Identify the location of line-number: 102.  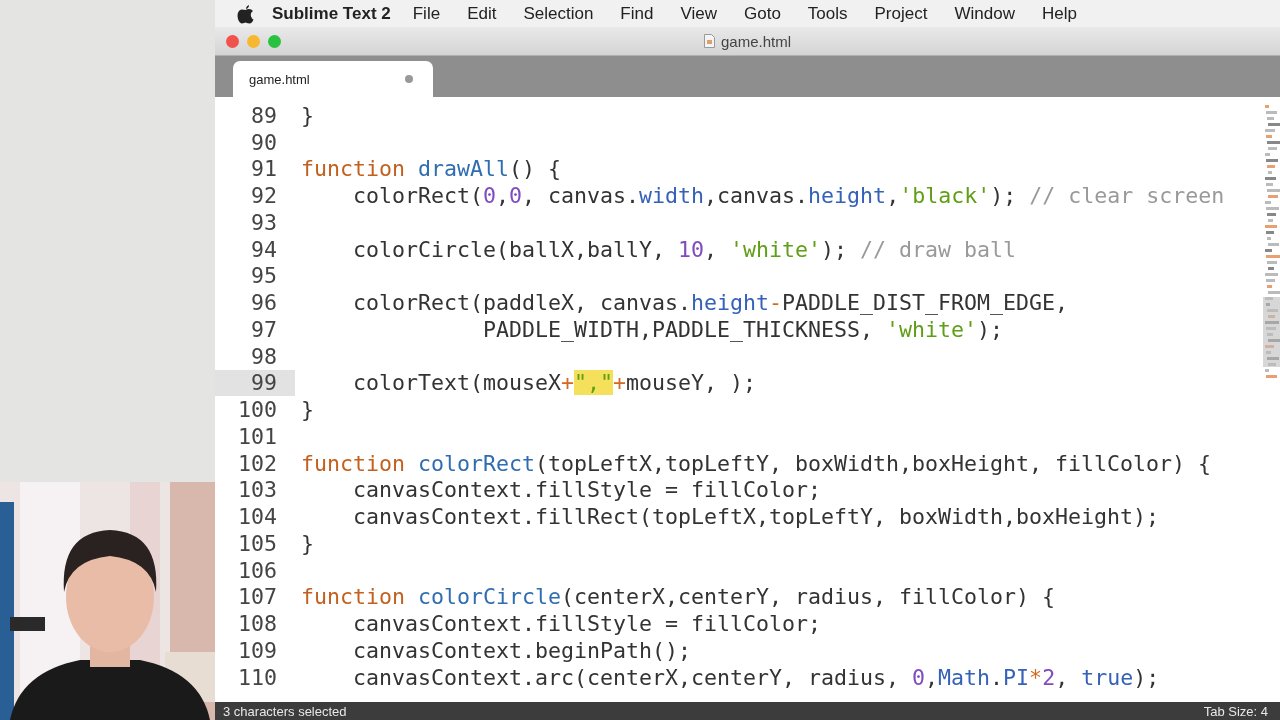
(257, 463).